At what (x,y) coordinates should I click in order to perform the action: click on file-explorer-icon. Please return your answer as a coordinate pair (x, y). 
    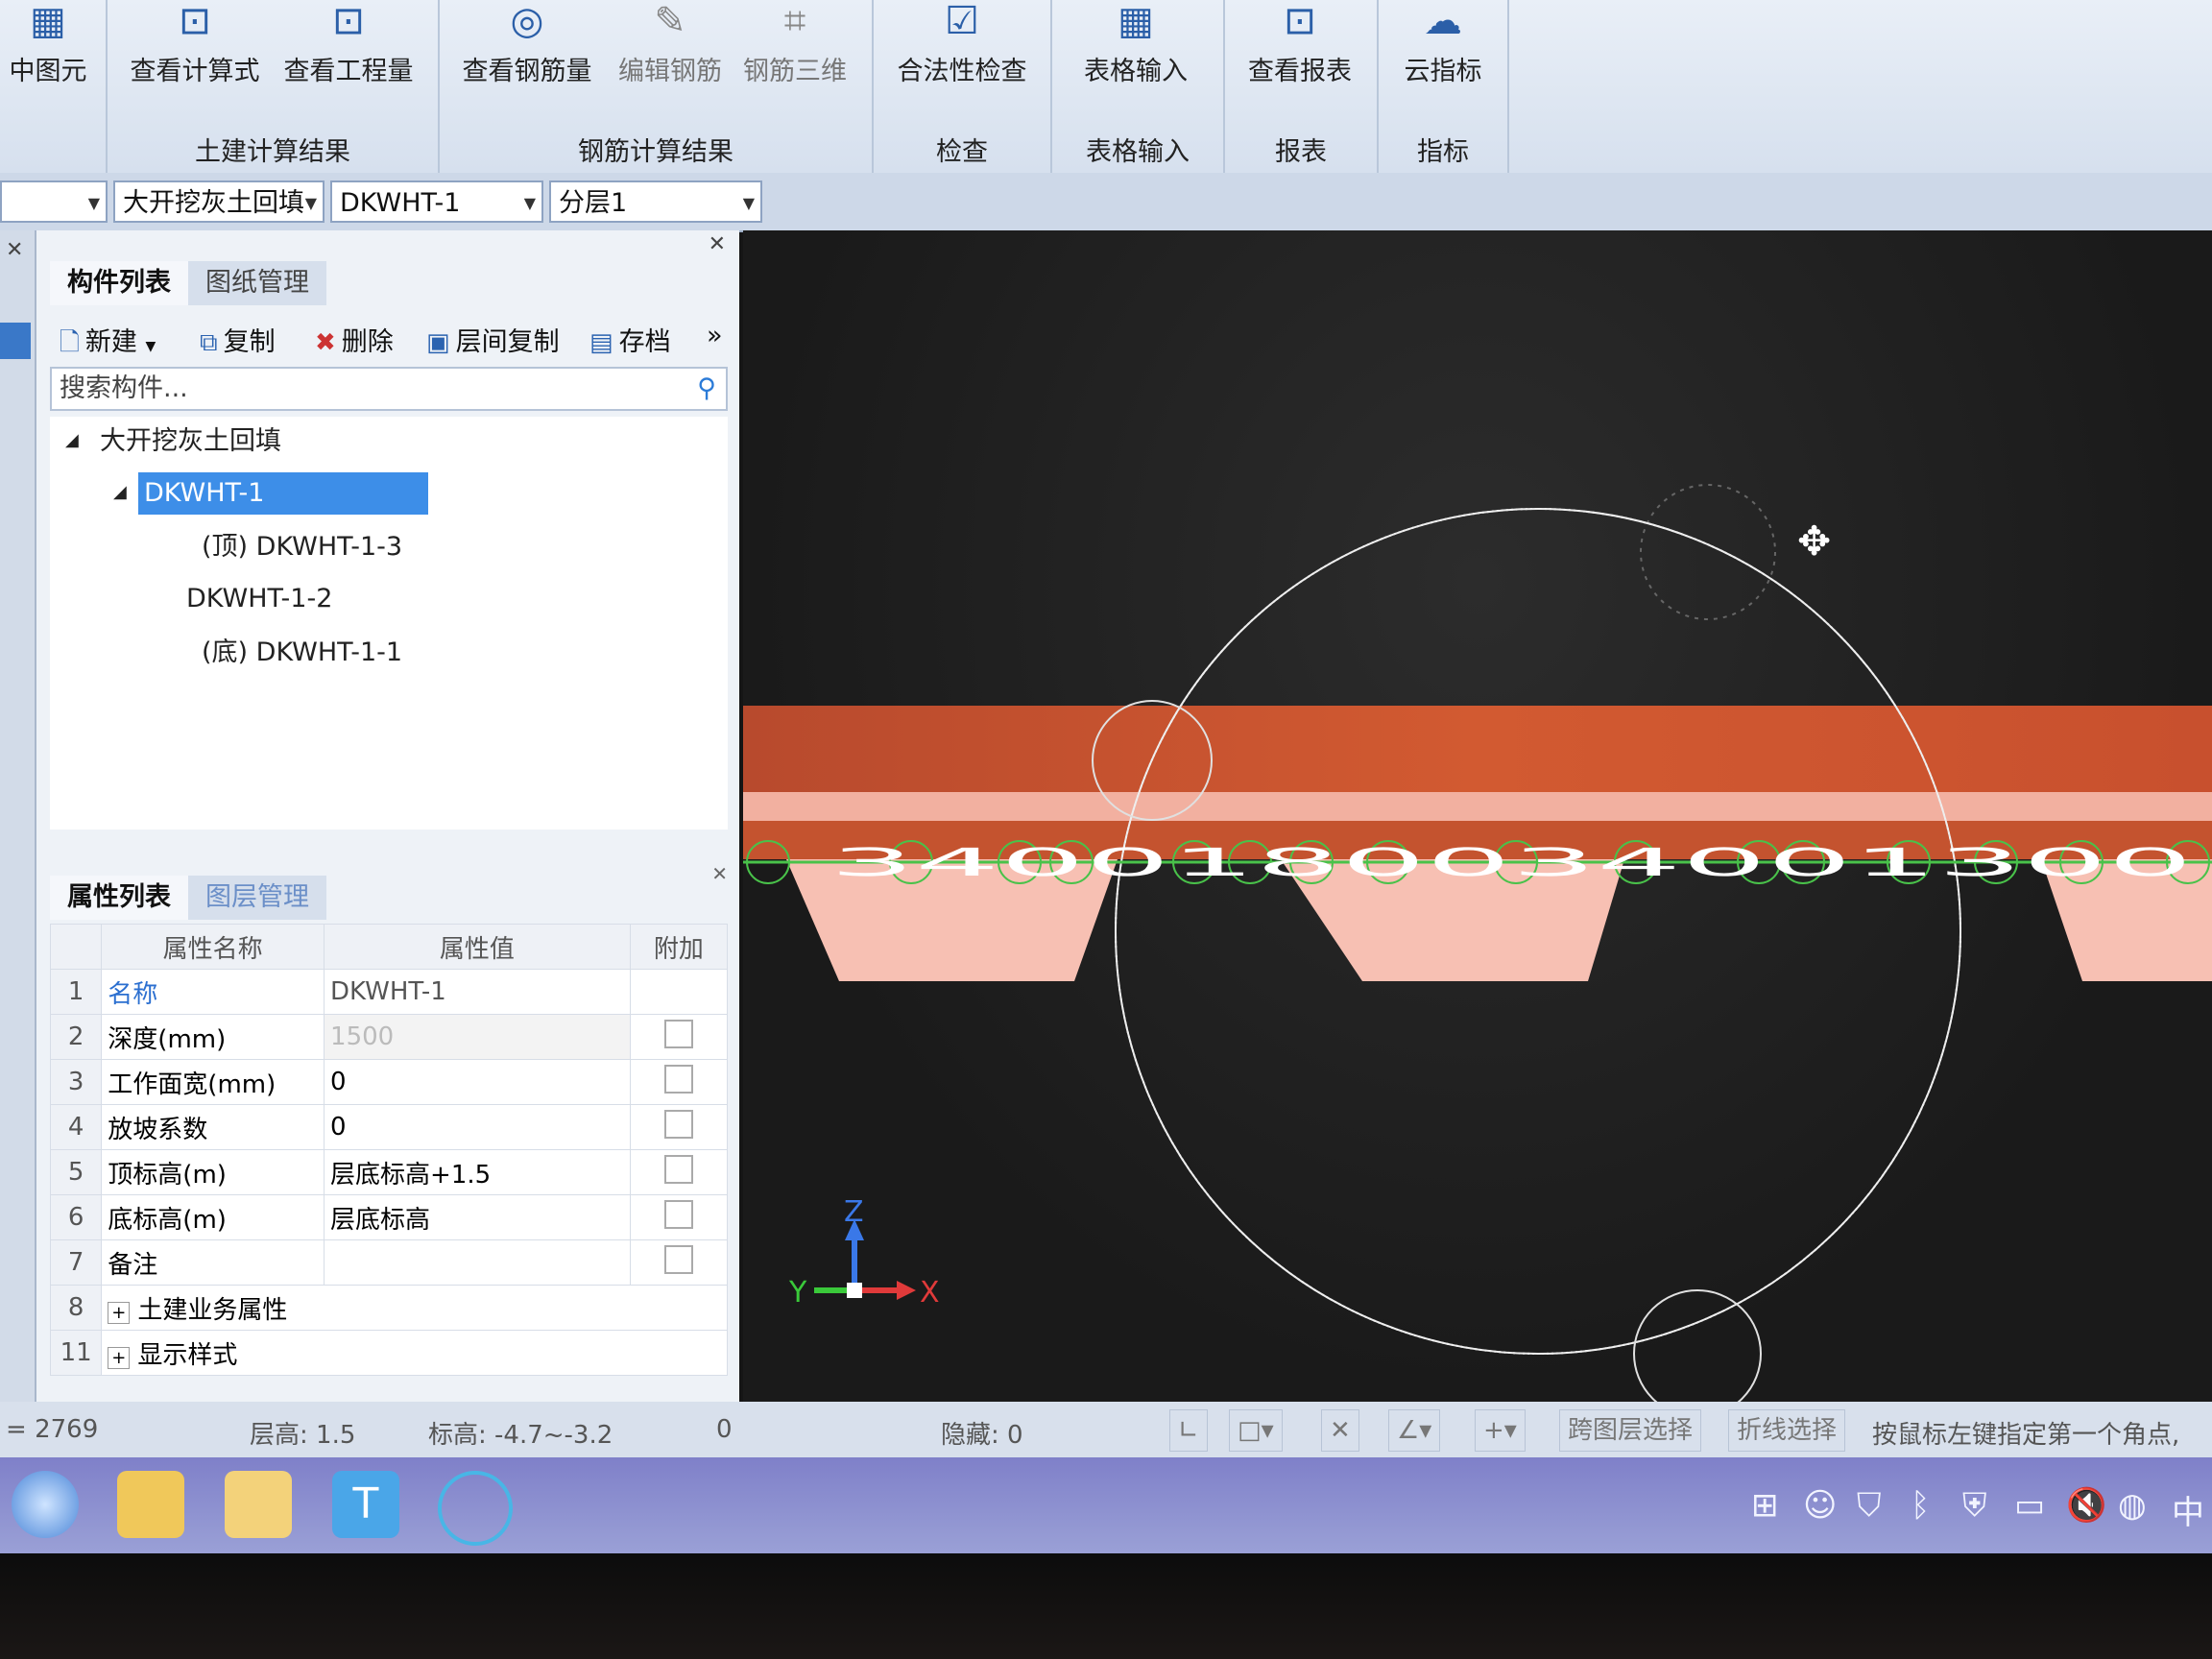
    Looking at the image, I should click on (150, 1504).